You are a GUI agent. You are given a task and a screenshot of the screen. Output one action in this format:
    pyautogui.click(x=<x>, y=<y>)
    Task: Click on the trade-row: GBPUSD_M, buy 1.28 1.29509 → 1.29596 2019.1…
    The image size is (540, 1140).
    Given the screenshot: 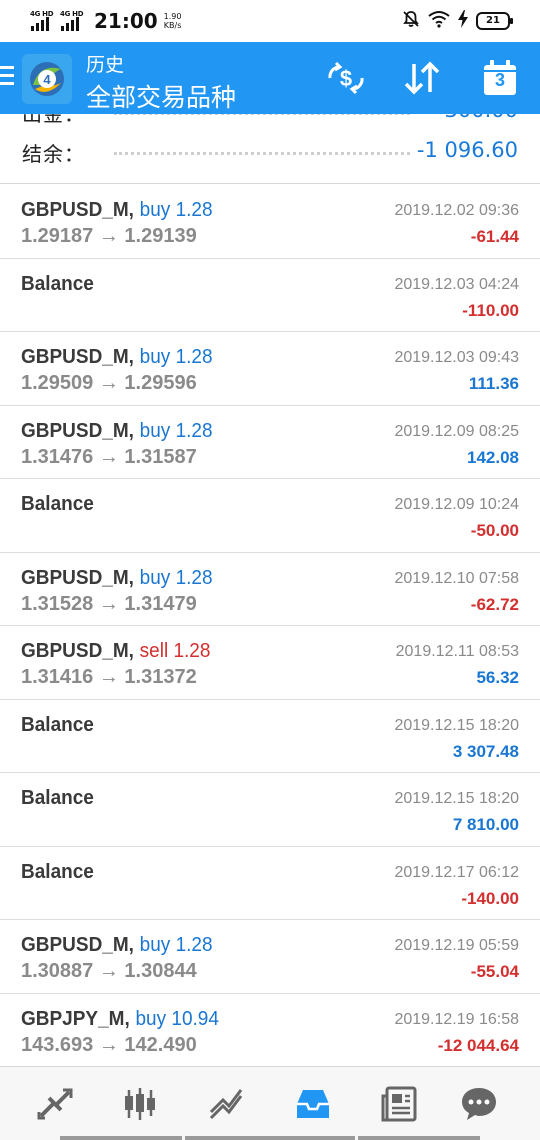 What is the action you would take?
    pyautogui.click(x=270, y=369)
    